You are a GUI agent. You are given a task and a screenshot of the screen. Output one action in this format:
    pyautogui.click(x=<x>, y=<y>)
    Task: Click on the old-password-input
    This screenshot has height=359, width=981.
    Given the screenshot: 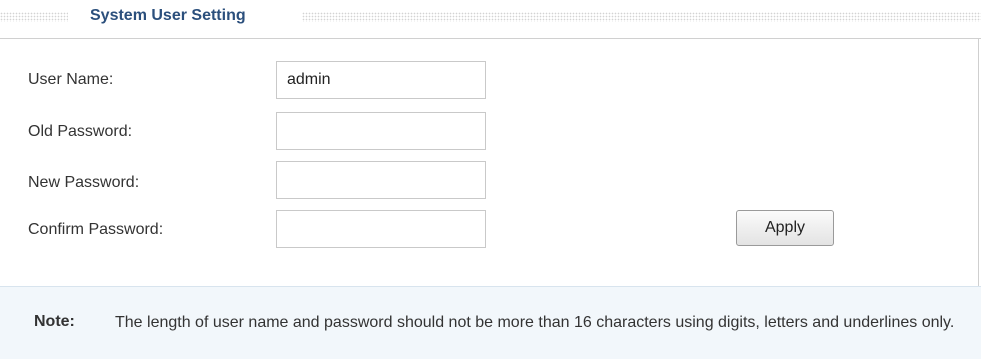 What is the action you would take?
    pyautogui.click(x=381, y=131)
    